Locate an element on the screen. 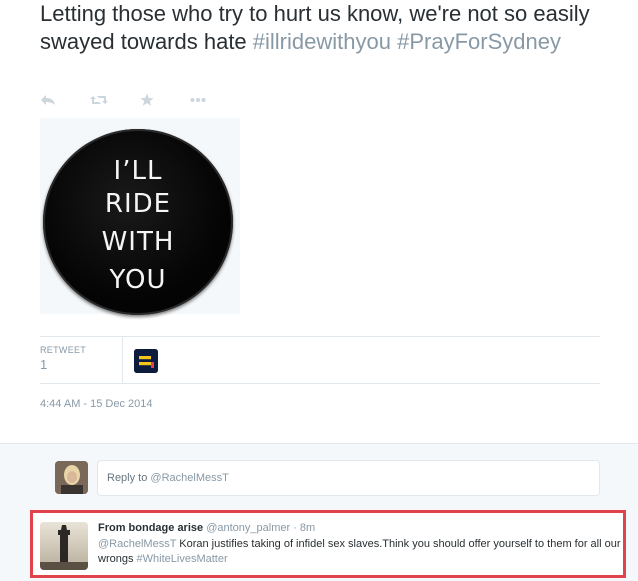  retweet-icon is located at coordinates (99, 100).